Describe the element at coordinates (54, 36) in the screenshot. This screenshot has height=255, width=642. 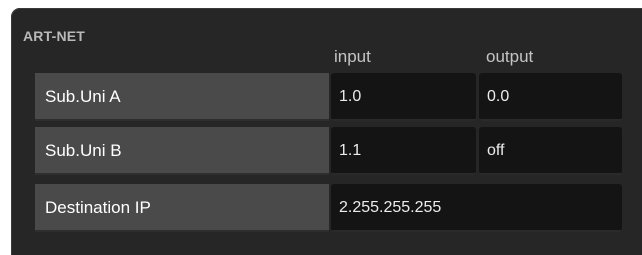
I see `section-title: ART-NET` at that location.